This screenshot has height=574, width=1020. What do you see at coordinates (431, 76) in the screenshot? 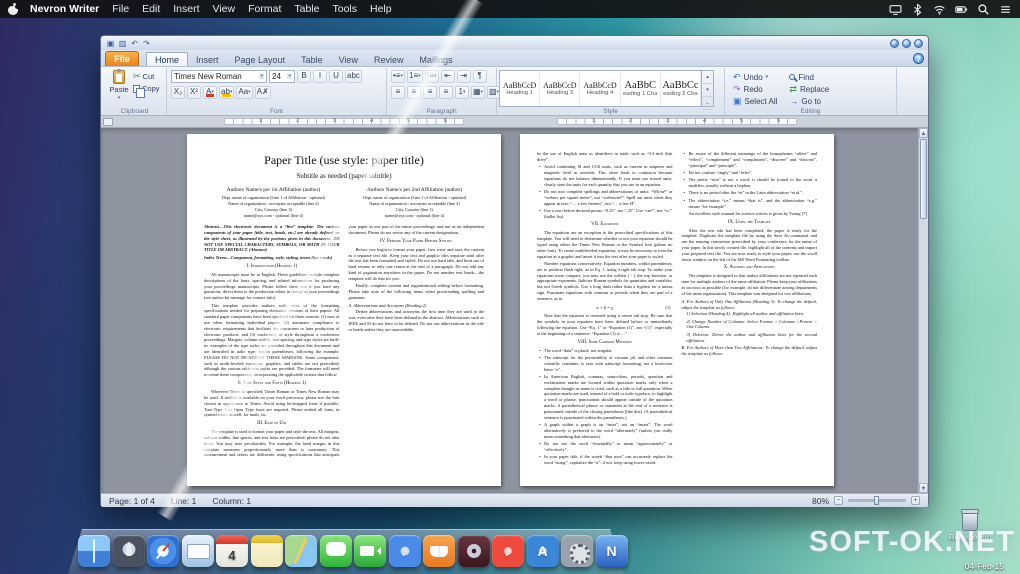
I see `multilevel-list-button: ⁝≡ ▾` at bounding box center [431, 76].